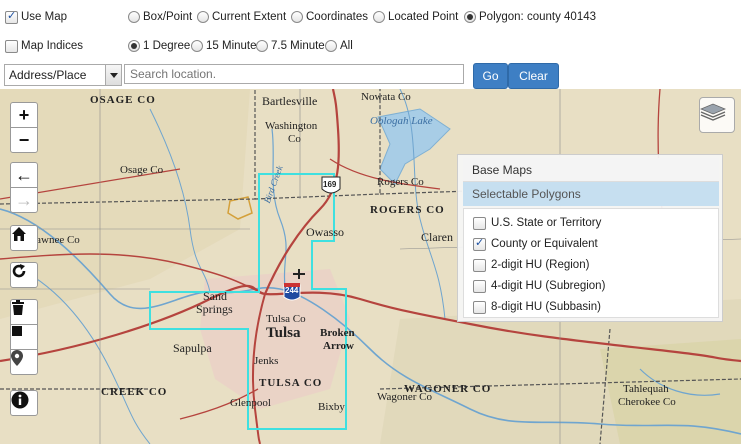 Image resolution: width=741 pixels, height=444 pixels. I want to click on state-layer-label: U.S. State or Territory, so click(546, 223).